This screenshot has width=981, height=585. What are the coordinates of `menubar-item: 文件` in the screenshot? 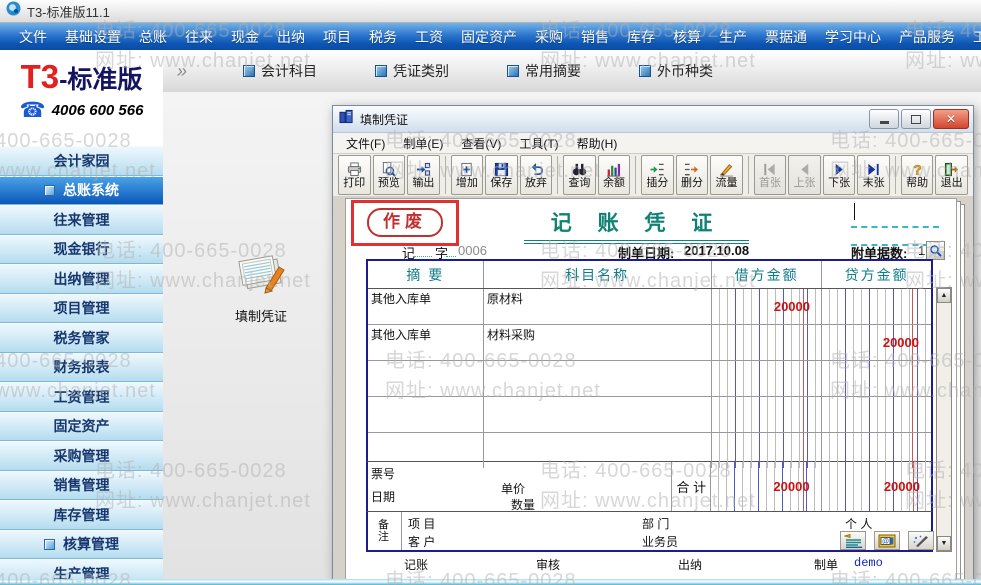 It's located at (33, 37).